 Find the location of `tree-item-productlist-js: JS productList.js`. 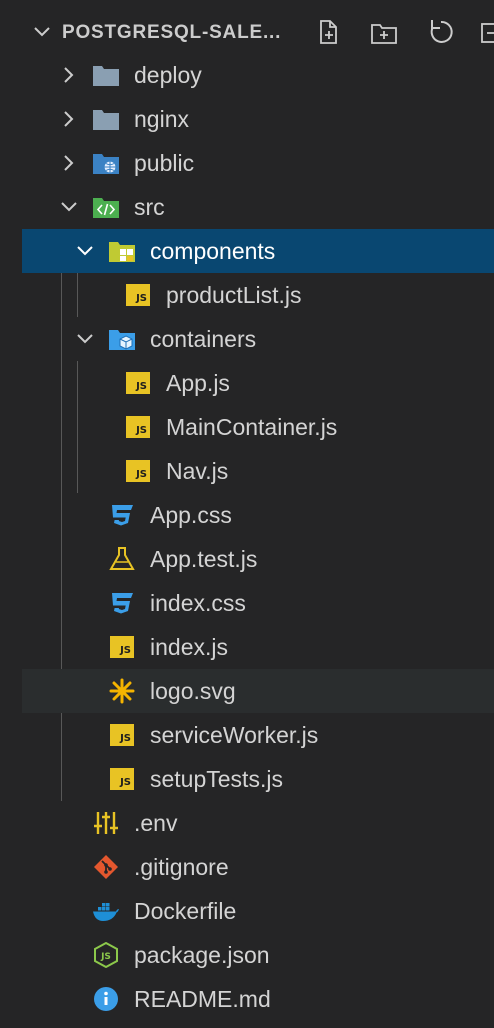

tree-item-productlist-js: JS productList.js is located at coordinates (258, 295).